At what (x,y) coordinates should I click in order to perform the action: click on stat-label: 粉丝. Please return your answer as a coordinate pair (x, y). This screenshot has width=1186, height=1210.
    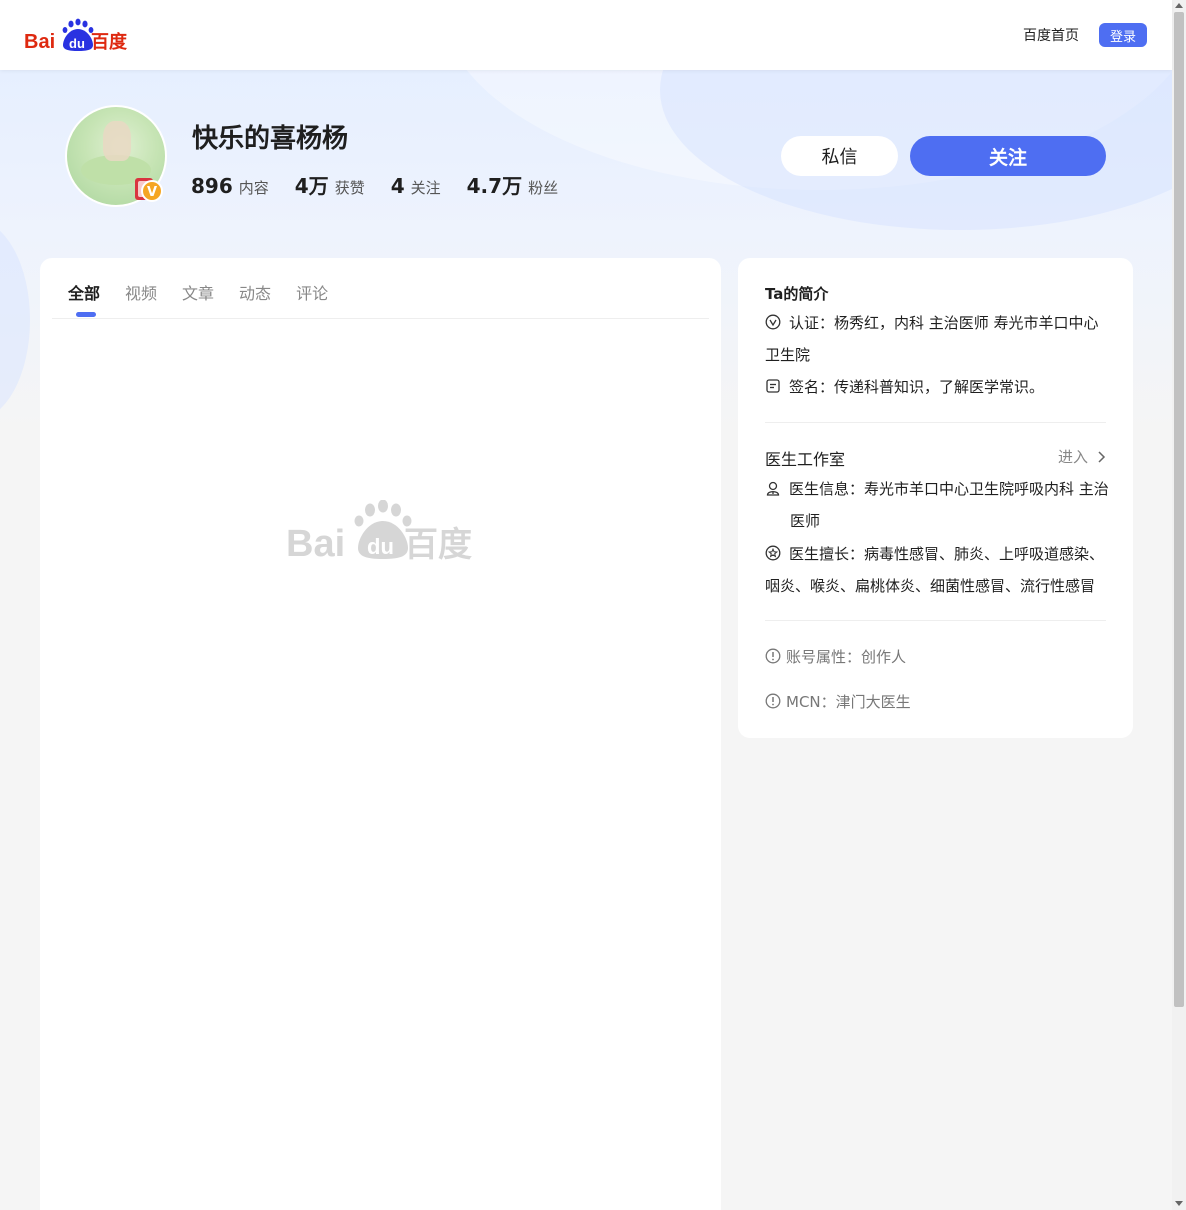
    Looking at the image, I should click on (543, 188).